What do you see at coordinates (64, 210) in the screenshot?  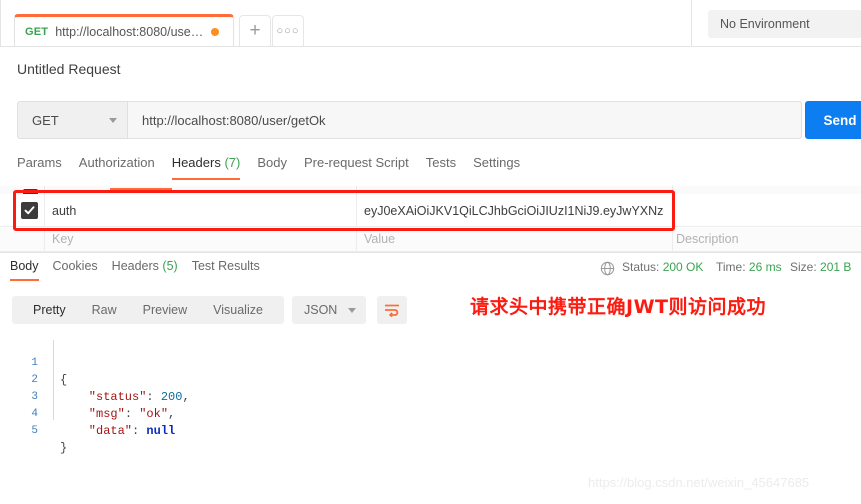 I see `header-key-cell: auth` at bounding box center [64, 210].